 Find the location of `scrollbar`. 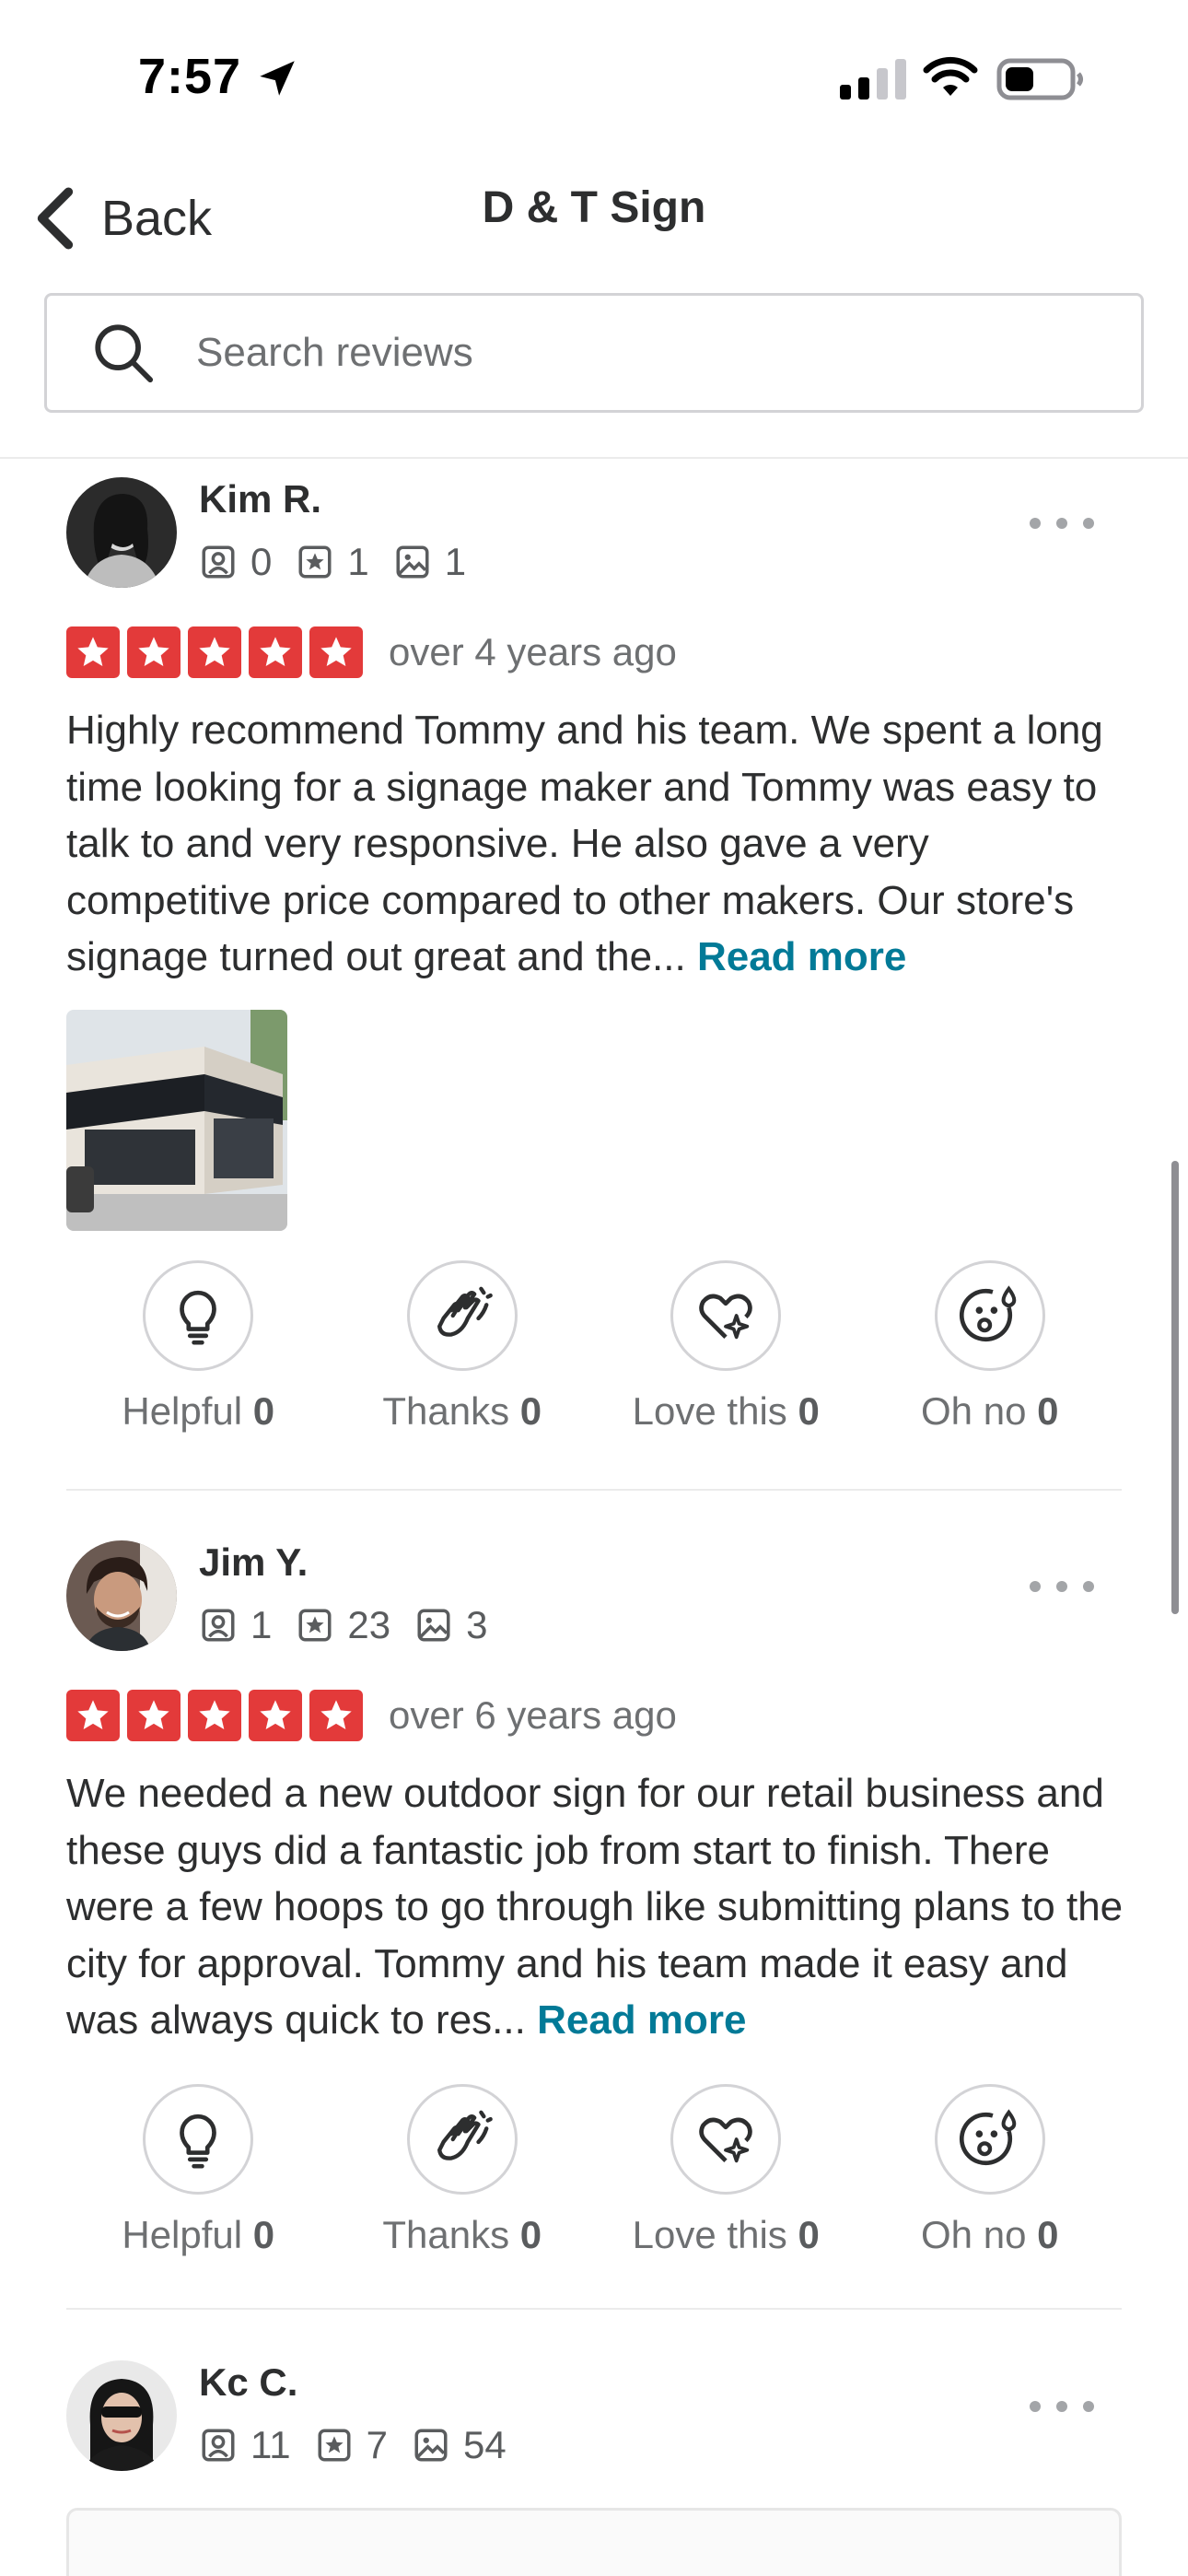

scrollbar is located at coordinates (1175, 1387).